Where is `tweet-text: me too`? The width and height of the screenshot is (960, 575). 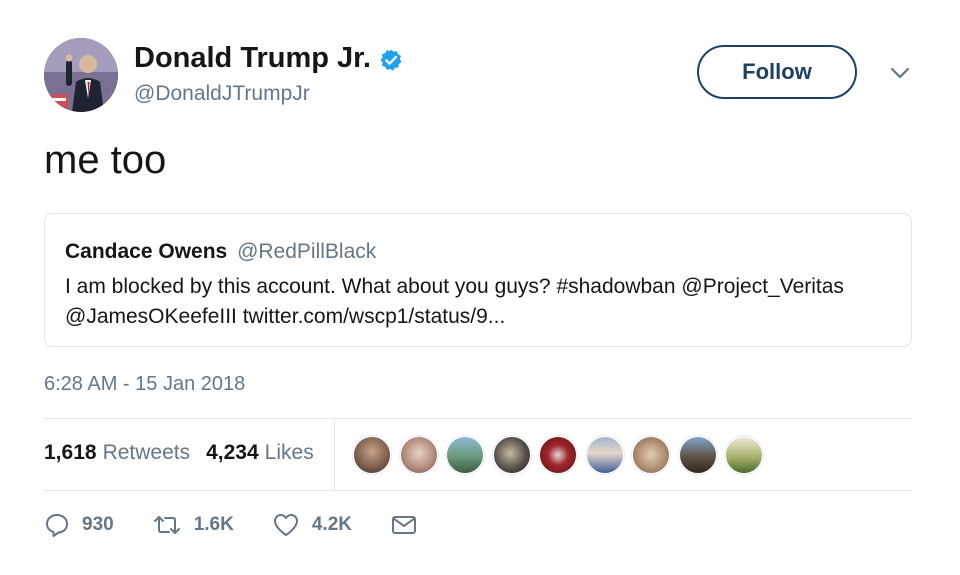 tweet-text: me too is located at coordinates (105, 160).